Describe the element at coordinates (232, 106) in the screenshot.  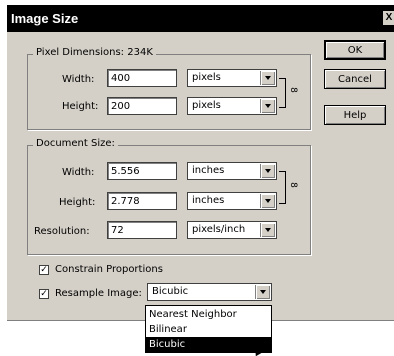
I see `pixel-height-unit-select: pixels` at that location.